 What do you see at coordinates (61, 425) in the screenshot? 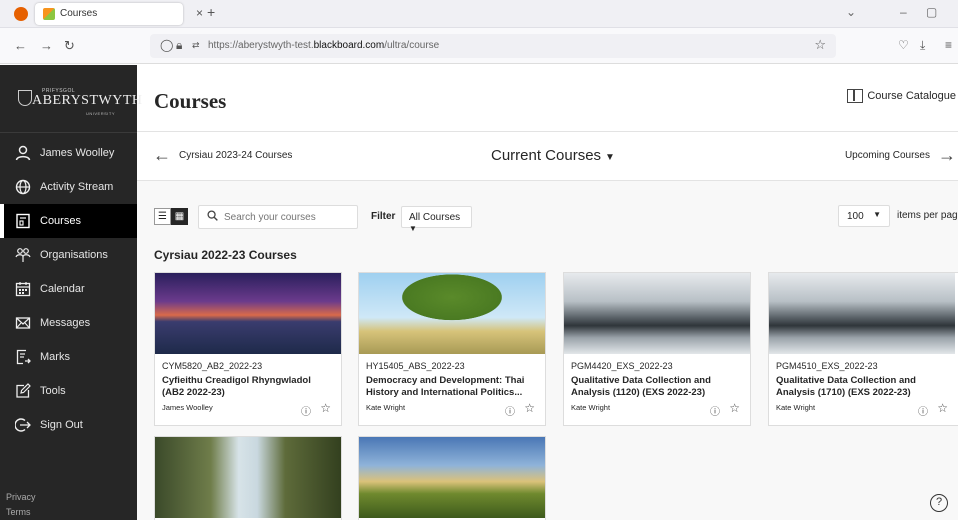
I see `sidebar-item-label: Sign Out` at bounding box center [61, 425].